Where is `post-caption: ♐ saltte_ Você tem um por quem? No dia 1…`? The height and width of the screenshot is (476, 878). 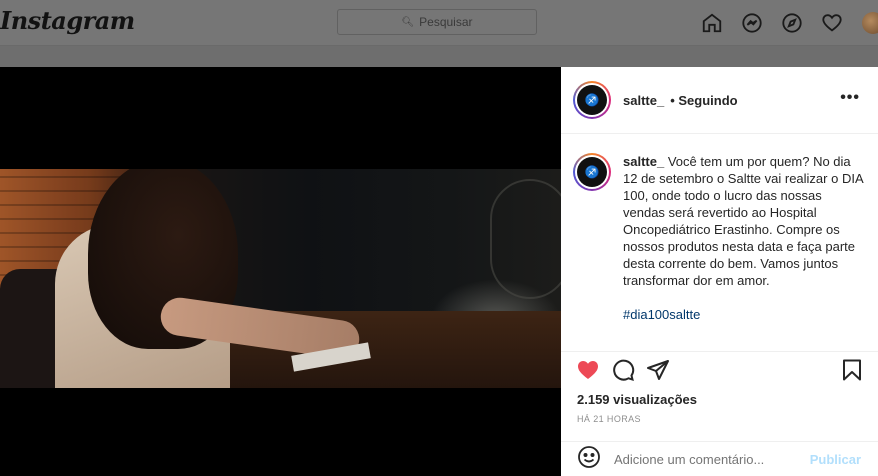 post-caption: ♐ saltte_ Você tem um por quem? No dia 1… is located at coordinates (723, 238).